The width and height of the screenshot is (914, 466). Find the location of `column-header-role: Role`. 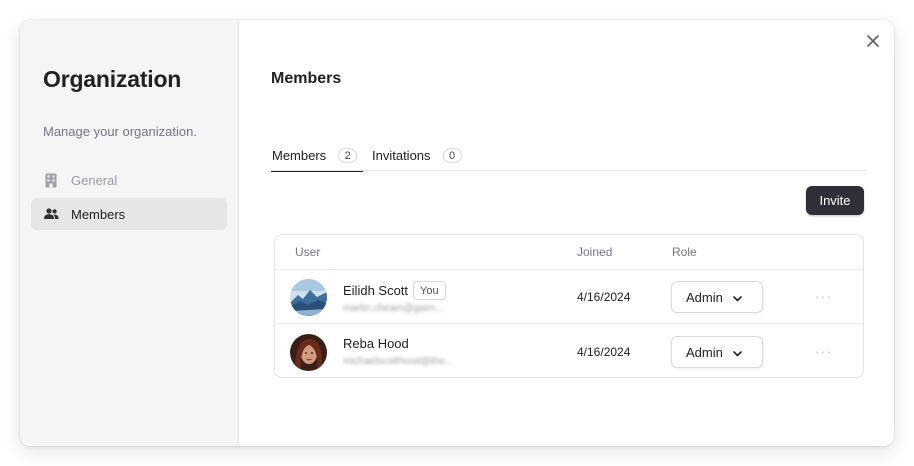

column-header-role: Role is located at coordinates (684, 252).